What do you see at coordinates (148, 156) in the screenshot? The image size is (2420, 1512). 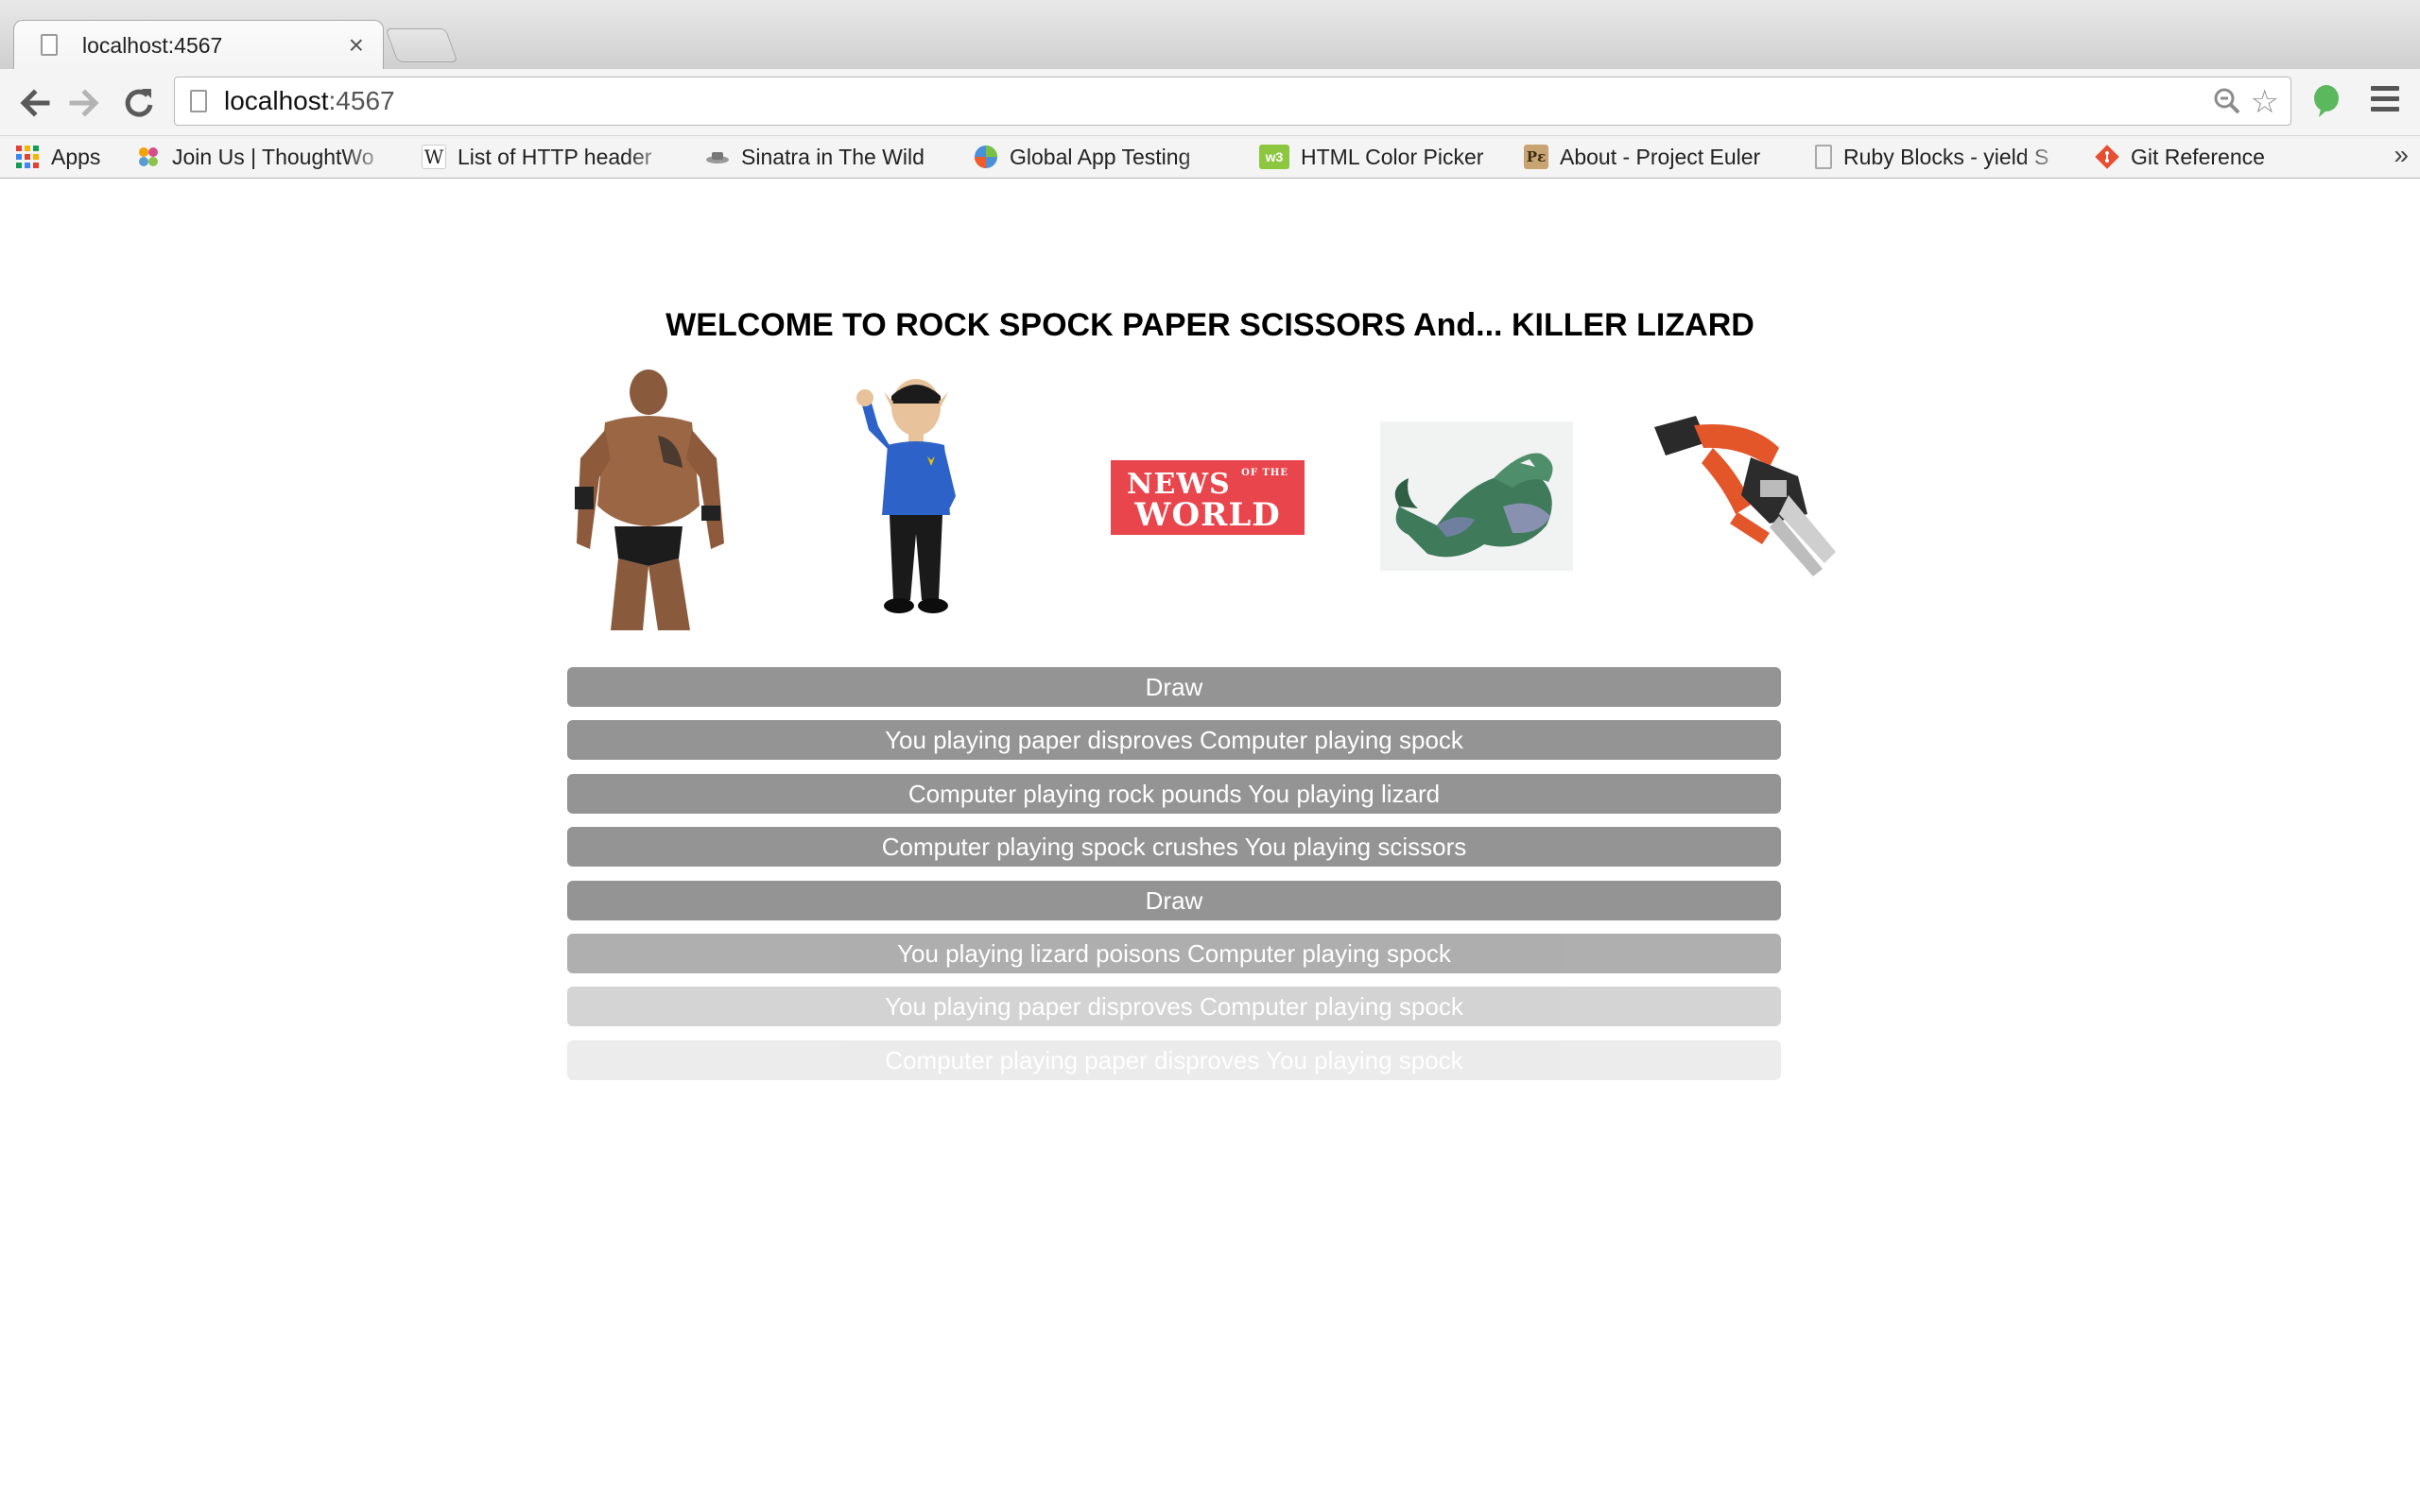 I see `thoughtworks-logo-icon` at bounding box center [148, 156].